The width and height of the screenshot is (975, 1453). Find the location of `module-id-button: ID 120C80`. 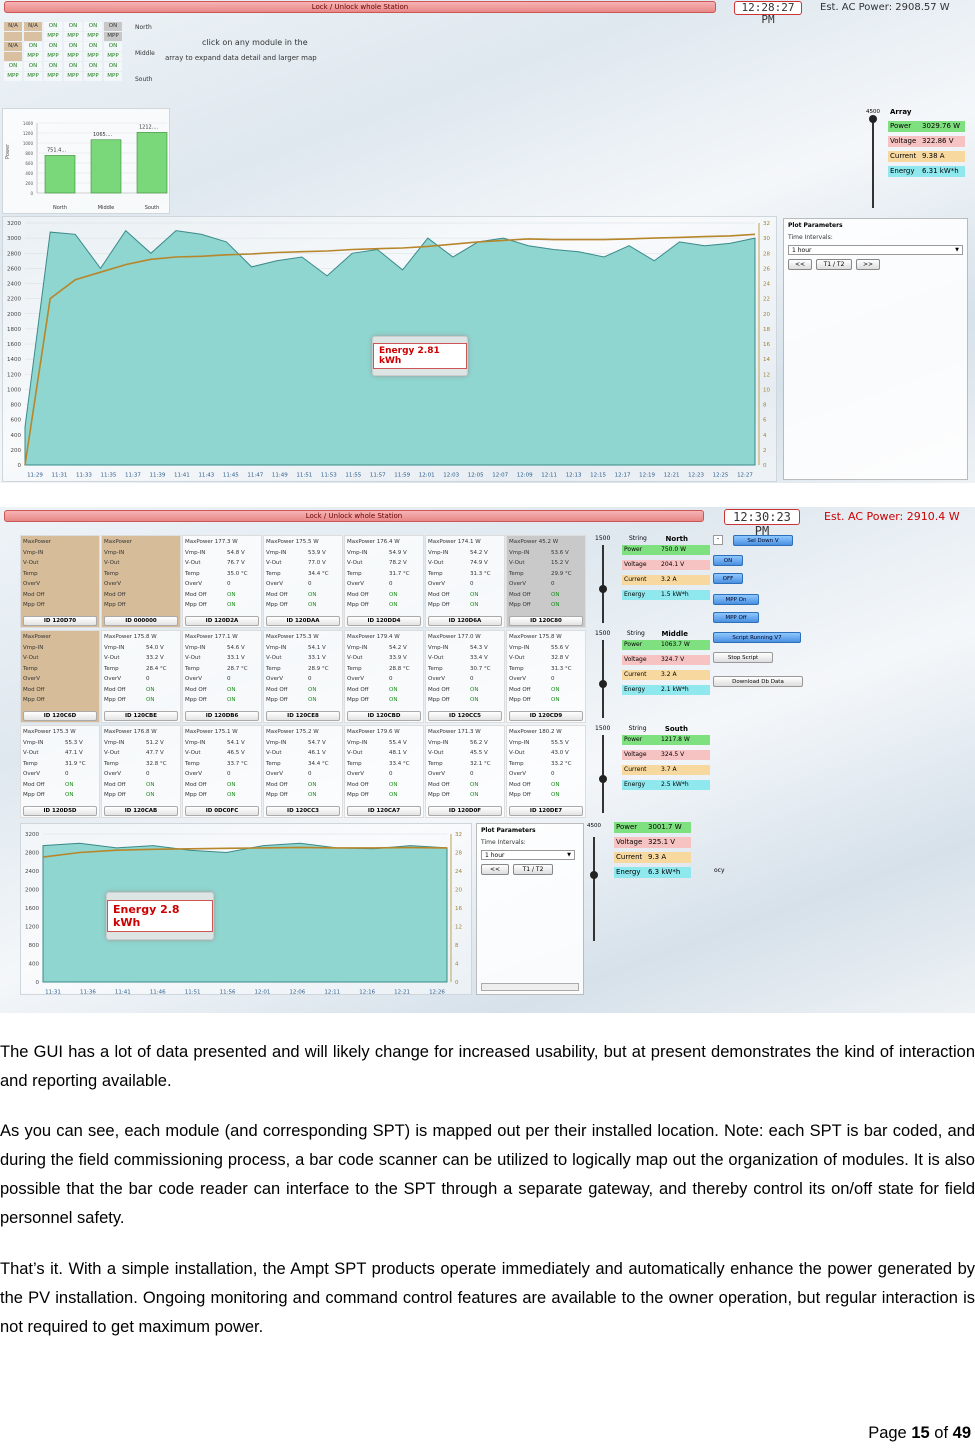

module-id-button: ID 120C80 is located at coordinates (546, 621).